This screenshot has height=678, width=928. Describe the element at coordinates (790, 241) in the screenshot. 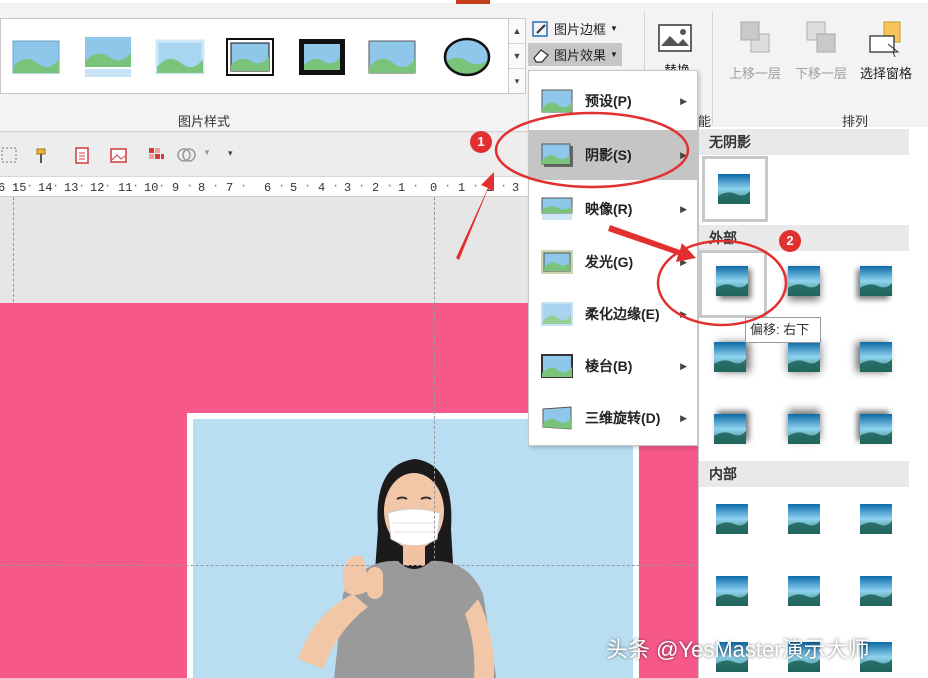

I see `step-badge-2: 2` at that location.